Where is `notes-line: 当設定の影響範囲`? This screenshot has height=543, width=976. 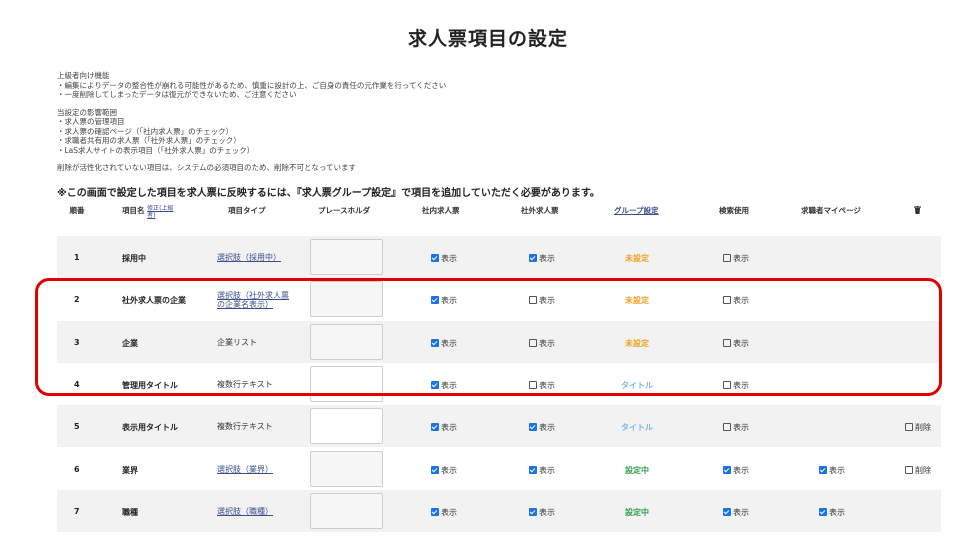
notes-line: 当設定の影響範囲 is located at coordinates (87, 112).